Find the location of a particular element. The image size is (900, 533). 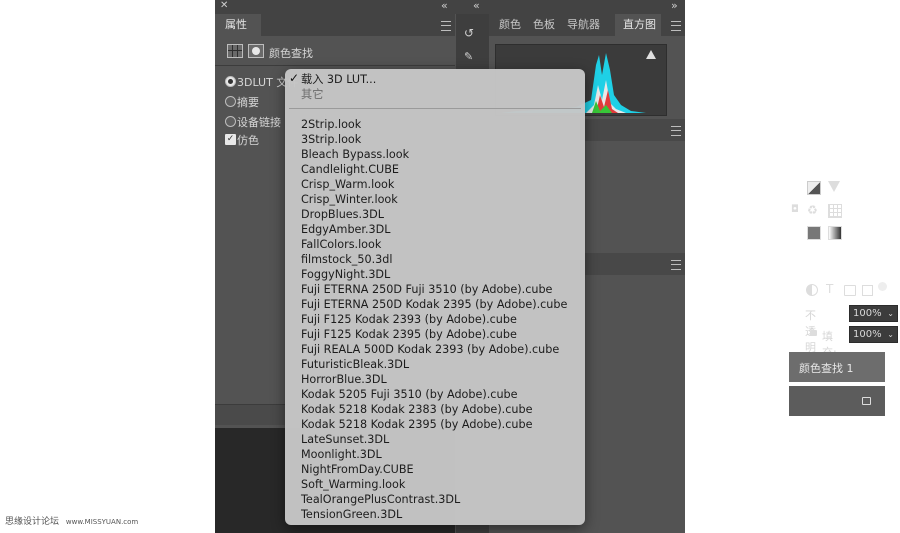

menu-item-lut: EdgyAmber.3DL is located at coordinates (346, 229).